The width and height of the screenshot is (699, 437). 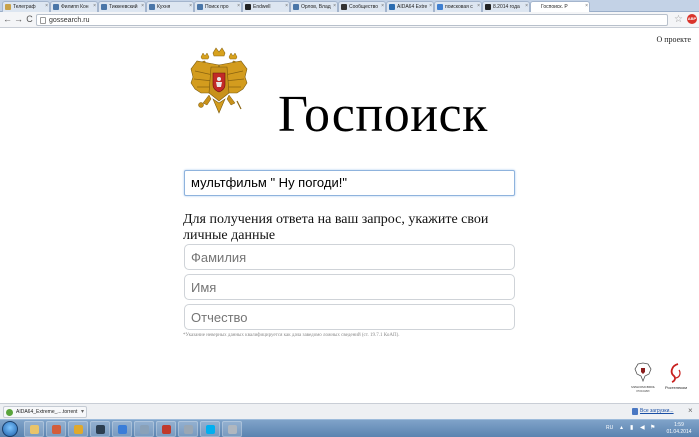 I want to click on start-button, so click(x=10, y=429).